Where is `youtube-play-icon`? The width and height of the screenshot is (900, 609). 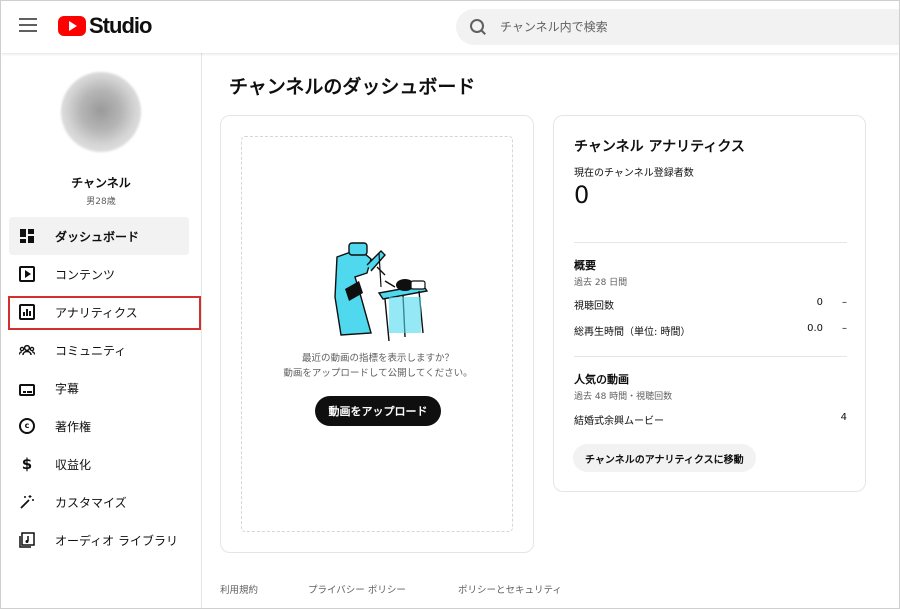 youtube-play-icon is located at coordinates (72, 26).